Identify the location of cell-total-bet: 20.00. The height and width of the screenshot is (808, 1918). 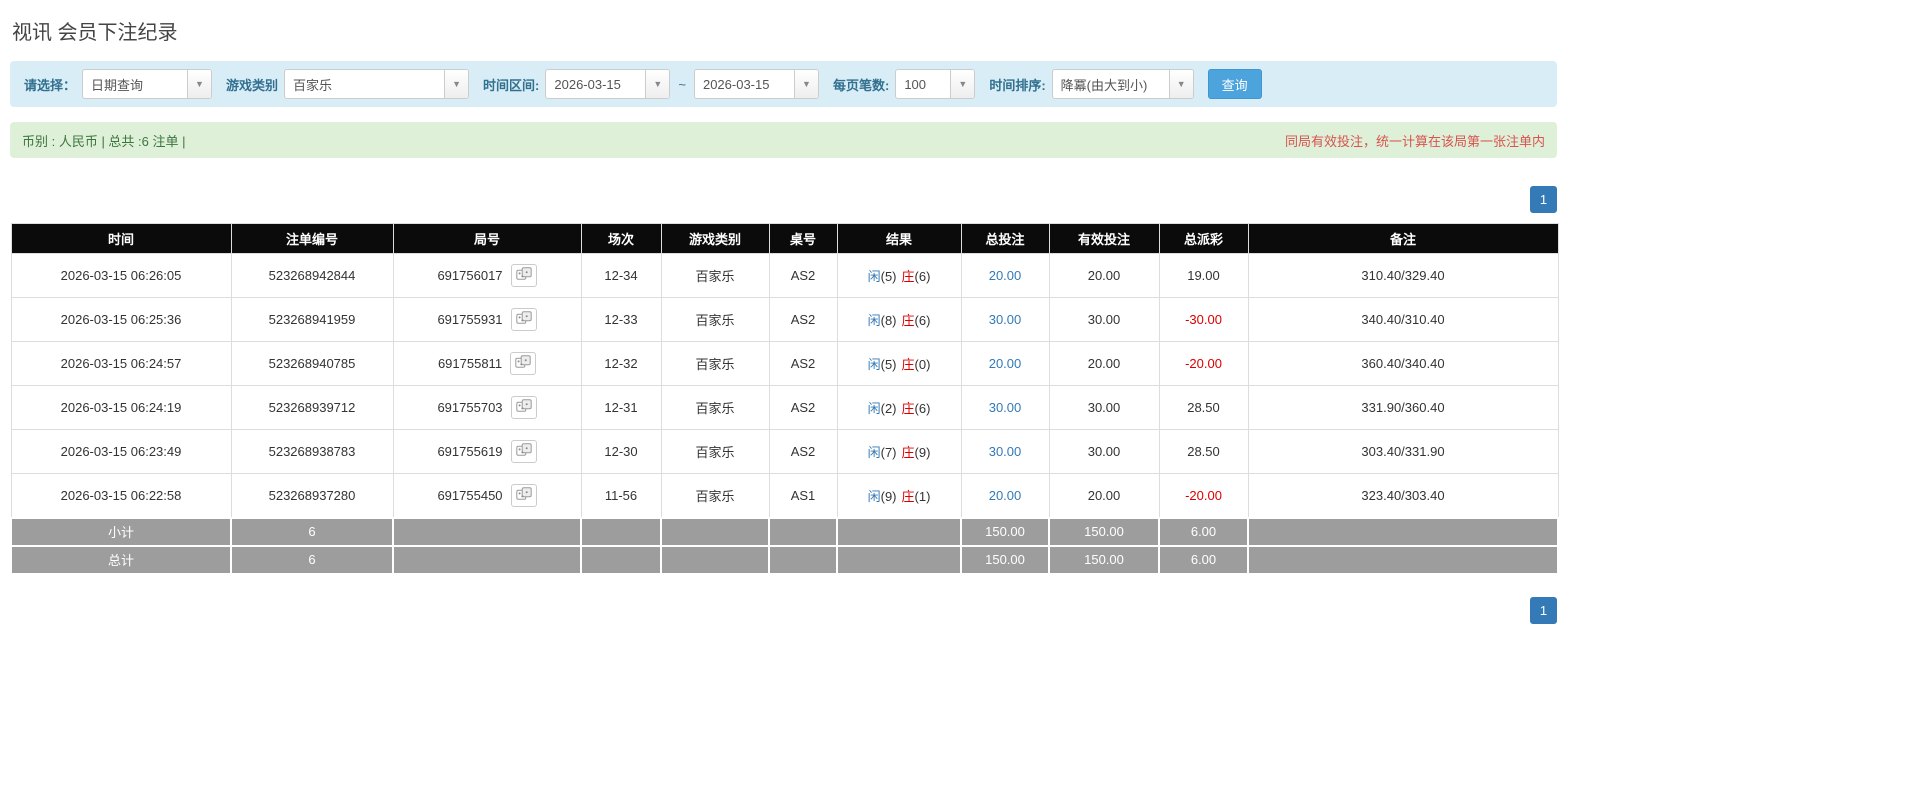
(1005, 495).